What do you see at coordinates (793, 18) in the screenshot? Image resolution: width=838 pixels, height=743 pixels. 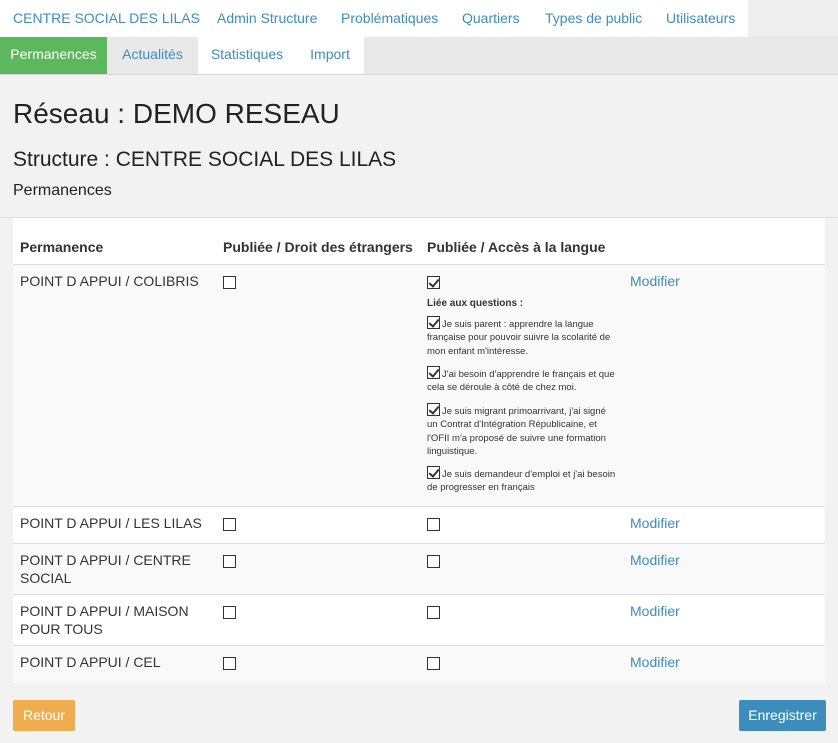 I see `top-nav-filler` at bounding box center [793, 18].